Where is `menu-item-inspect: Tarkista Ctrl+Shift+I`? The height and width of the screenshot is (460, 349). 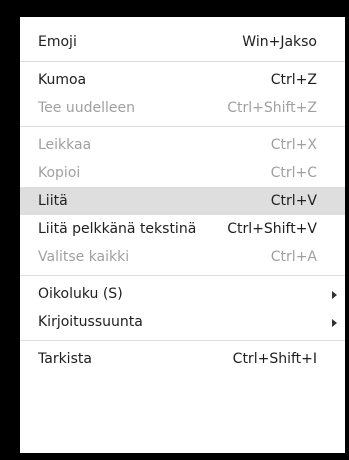 menu-item-inspect: Tarkista Ctrl+Shift+I is located at coordinates (182, 359).